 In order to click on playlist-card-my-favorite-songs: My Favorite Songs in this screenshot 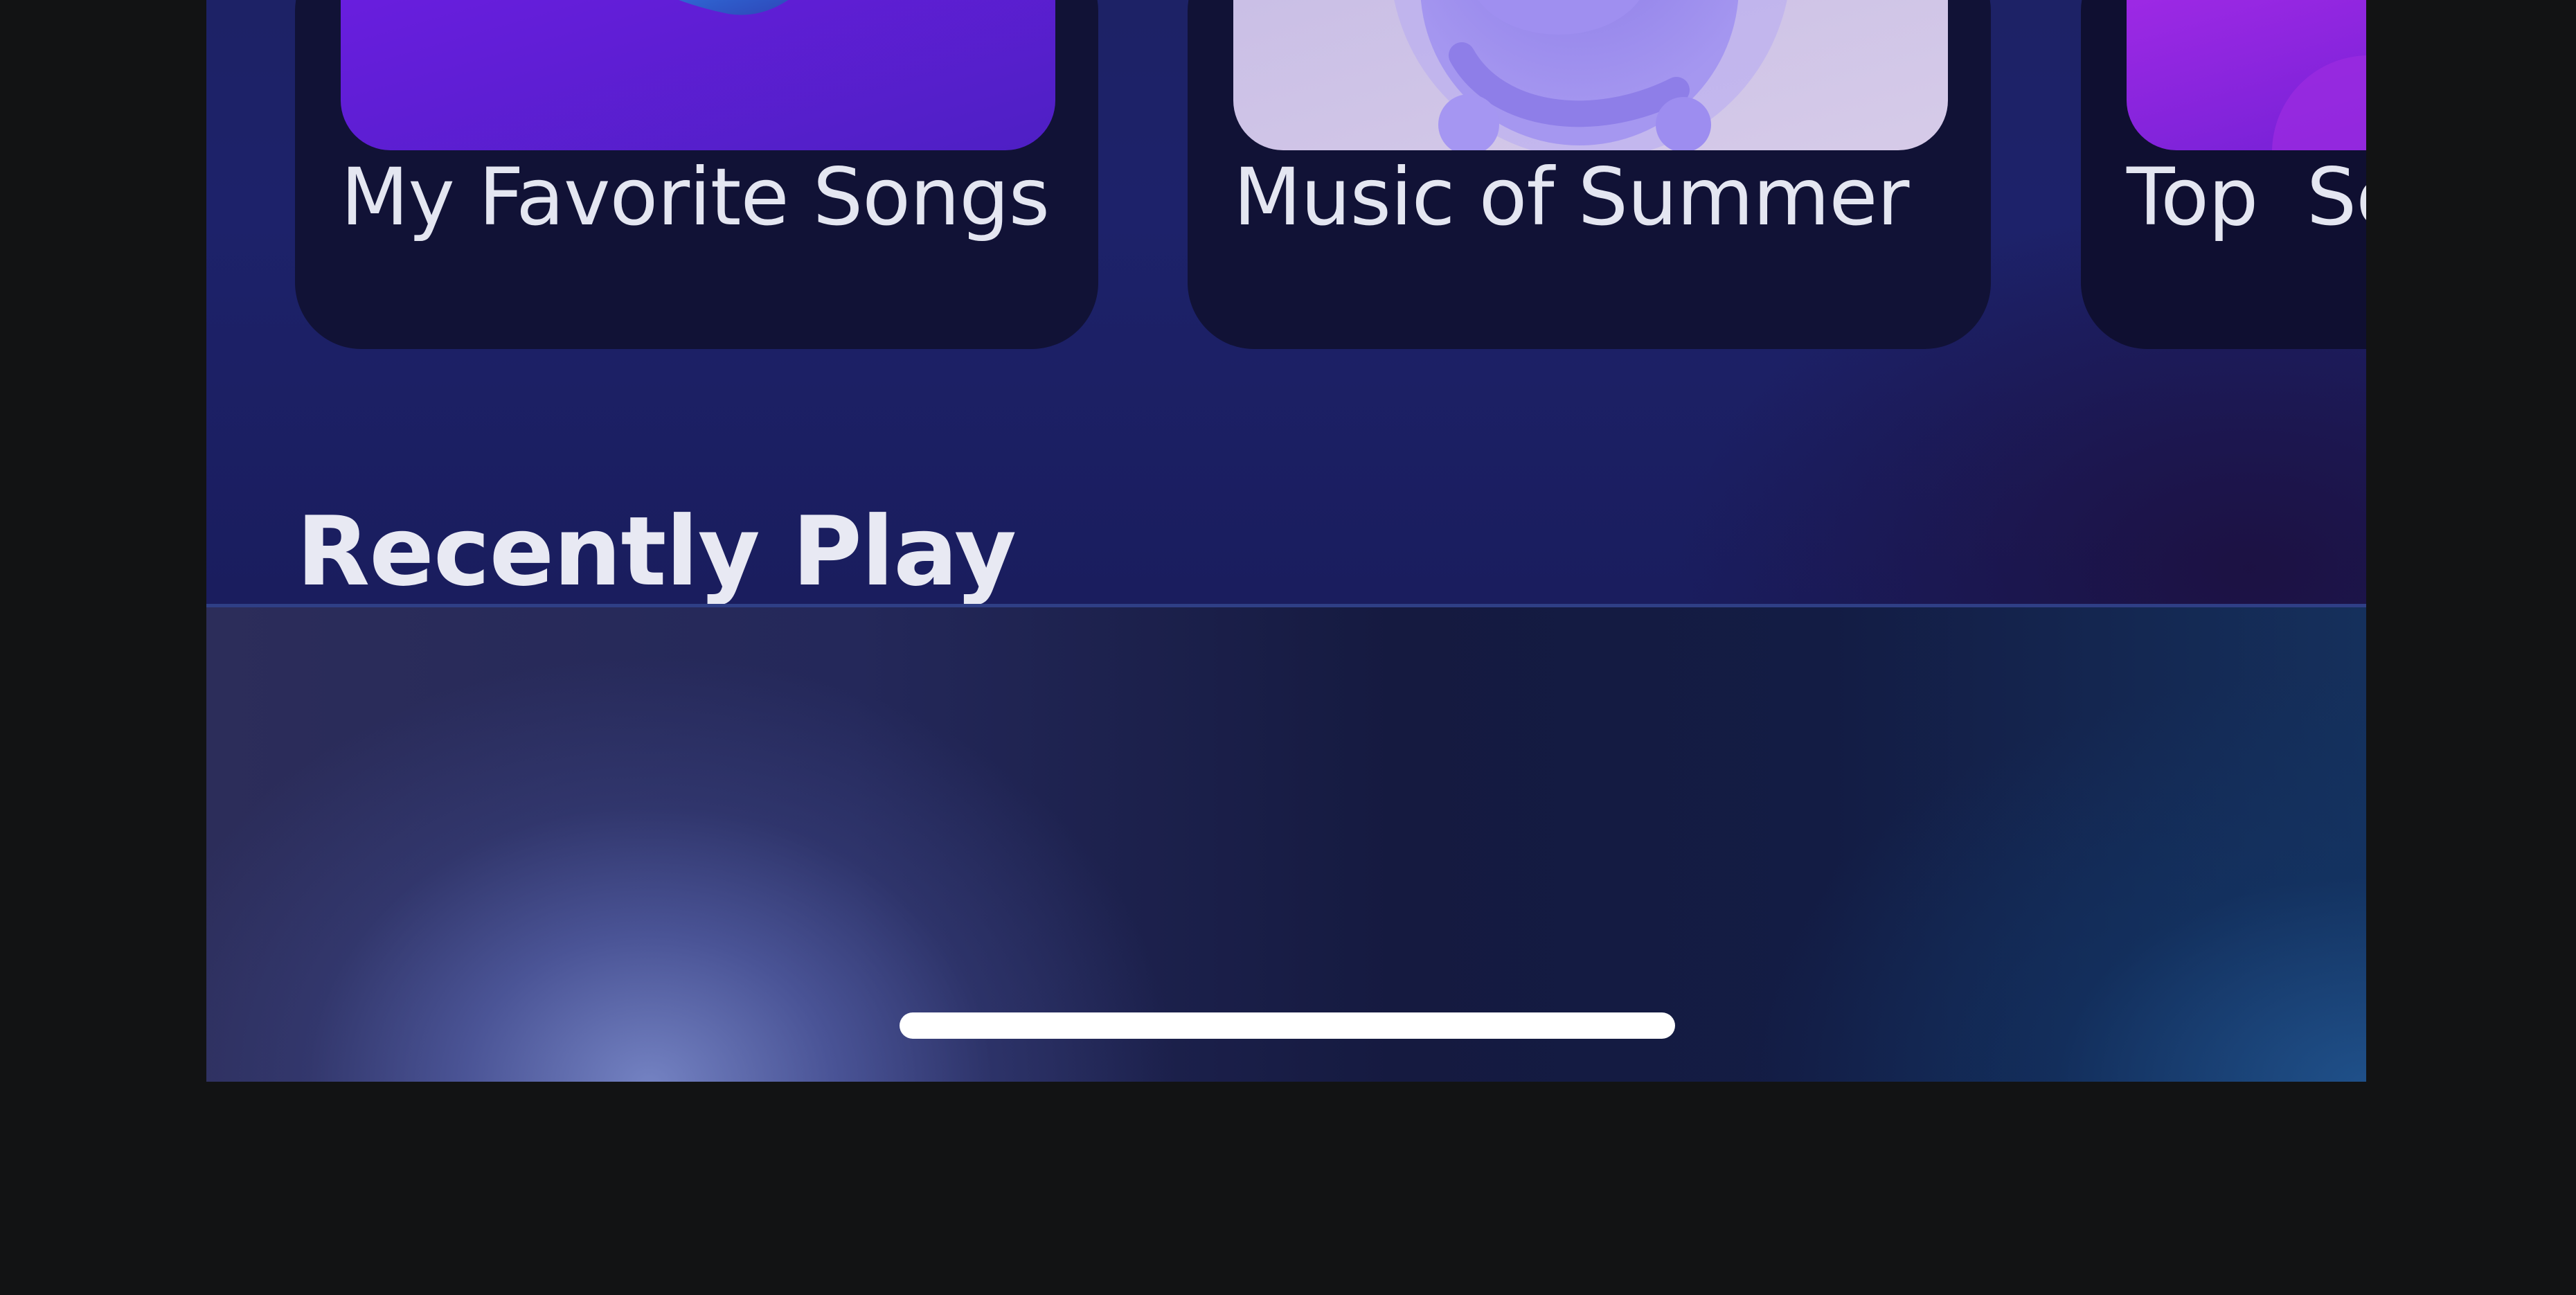, I will do `click(696, 174)`.